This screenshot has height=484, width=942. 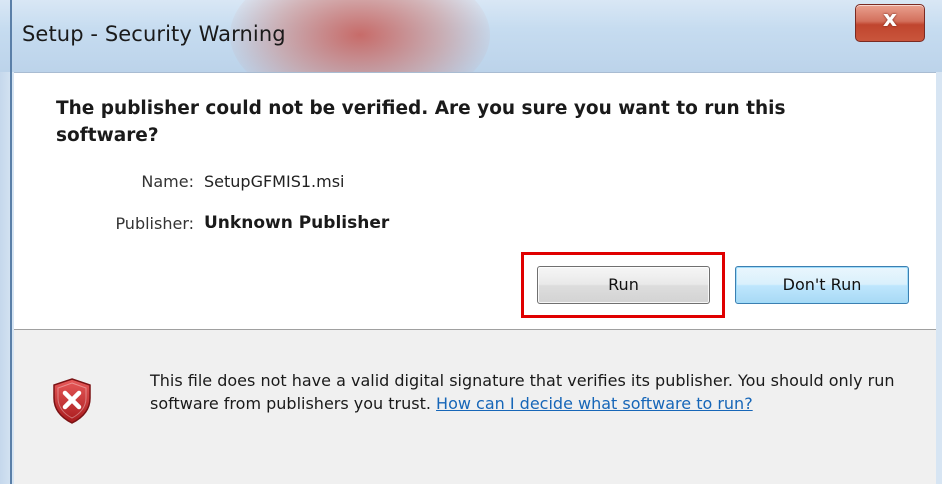 I want to click on window-title: Setup - Security Warning, so click(x=154, y=34).